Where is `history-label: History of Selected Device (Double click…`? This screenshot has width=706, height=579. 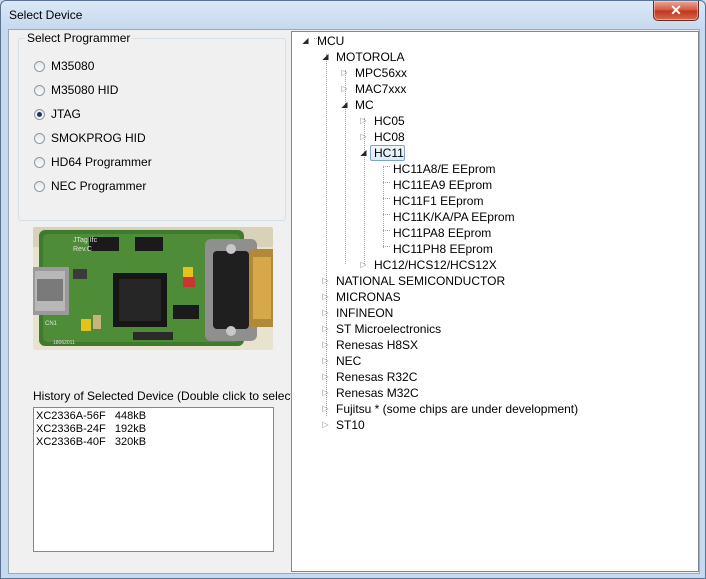 history-label: History of Selected Device (Double click… is located at coordinates (165, 396).